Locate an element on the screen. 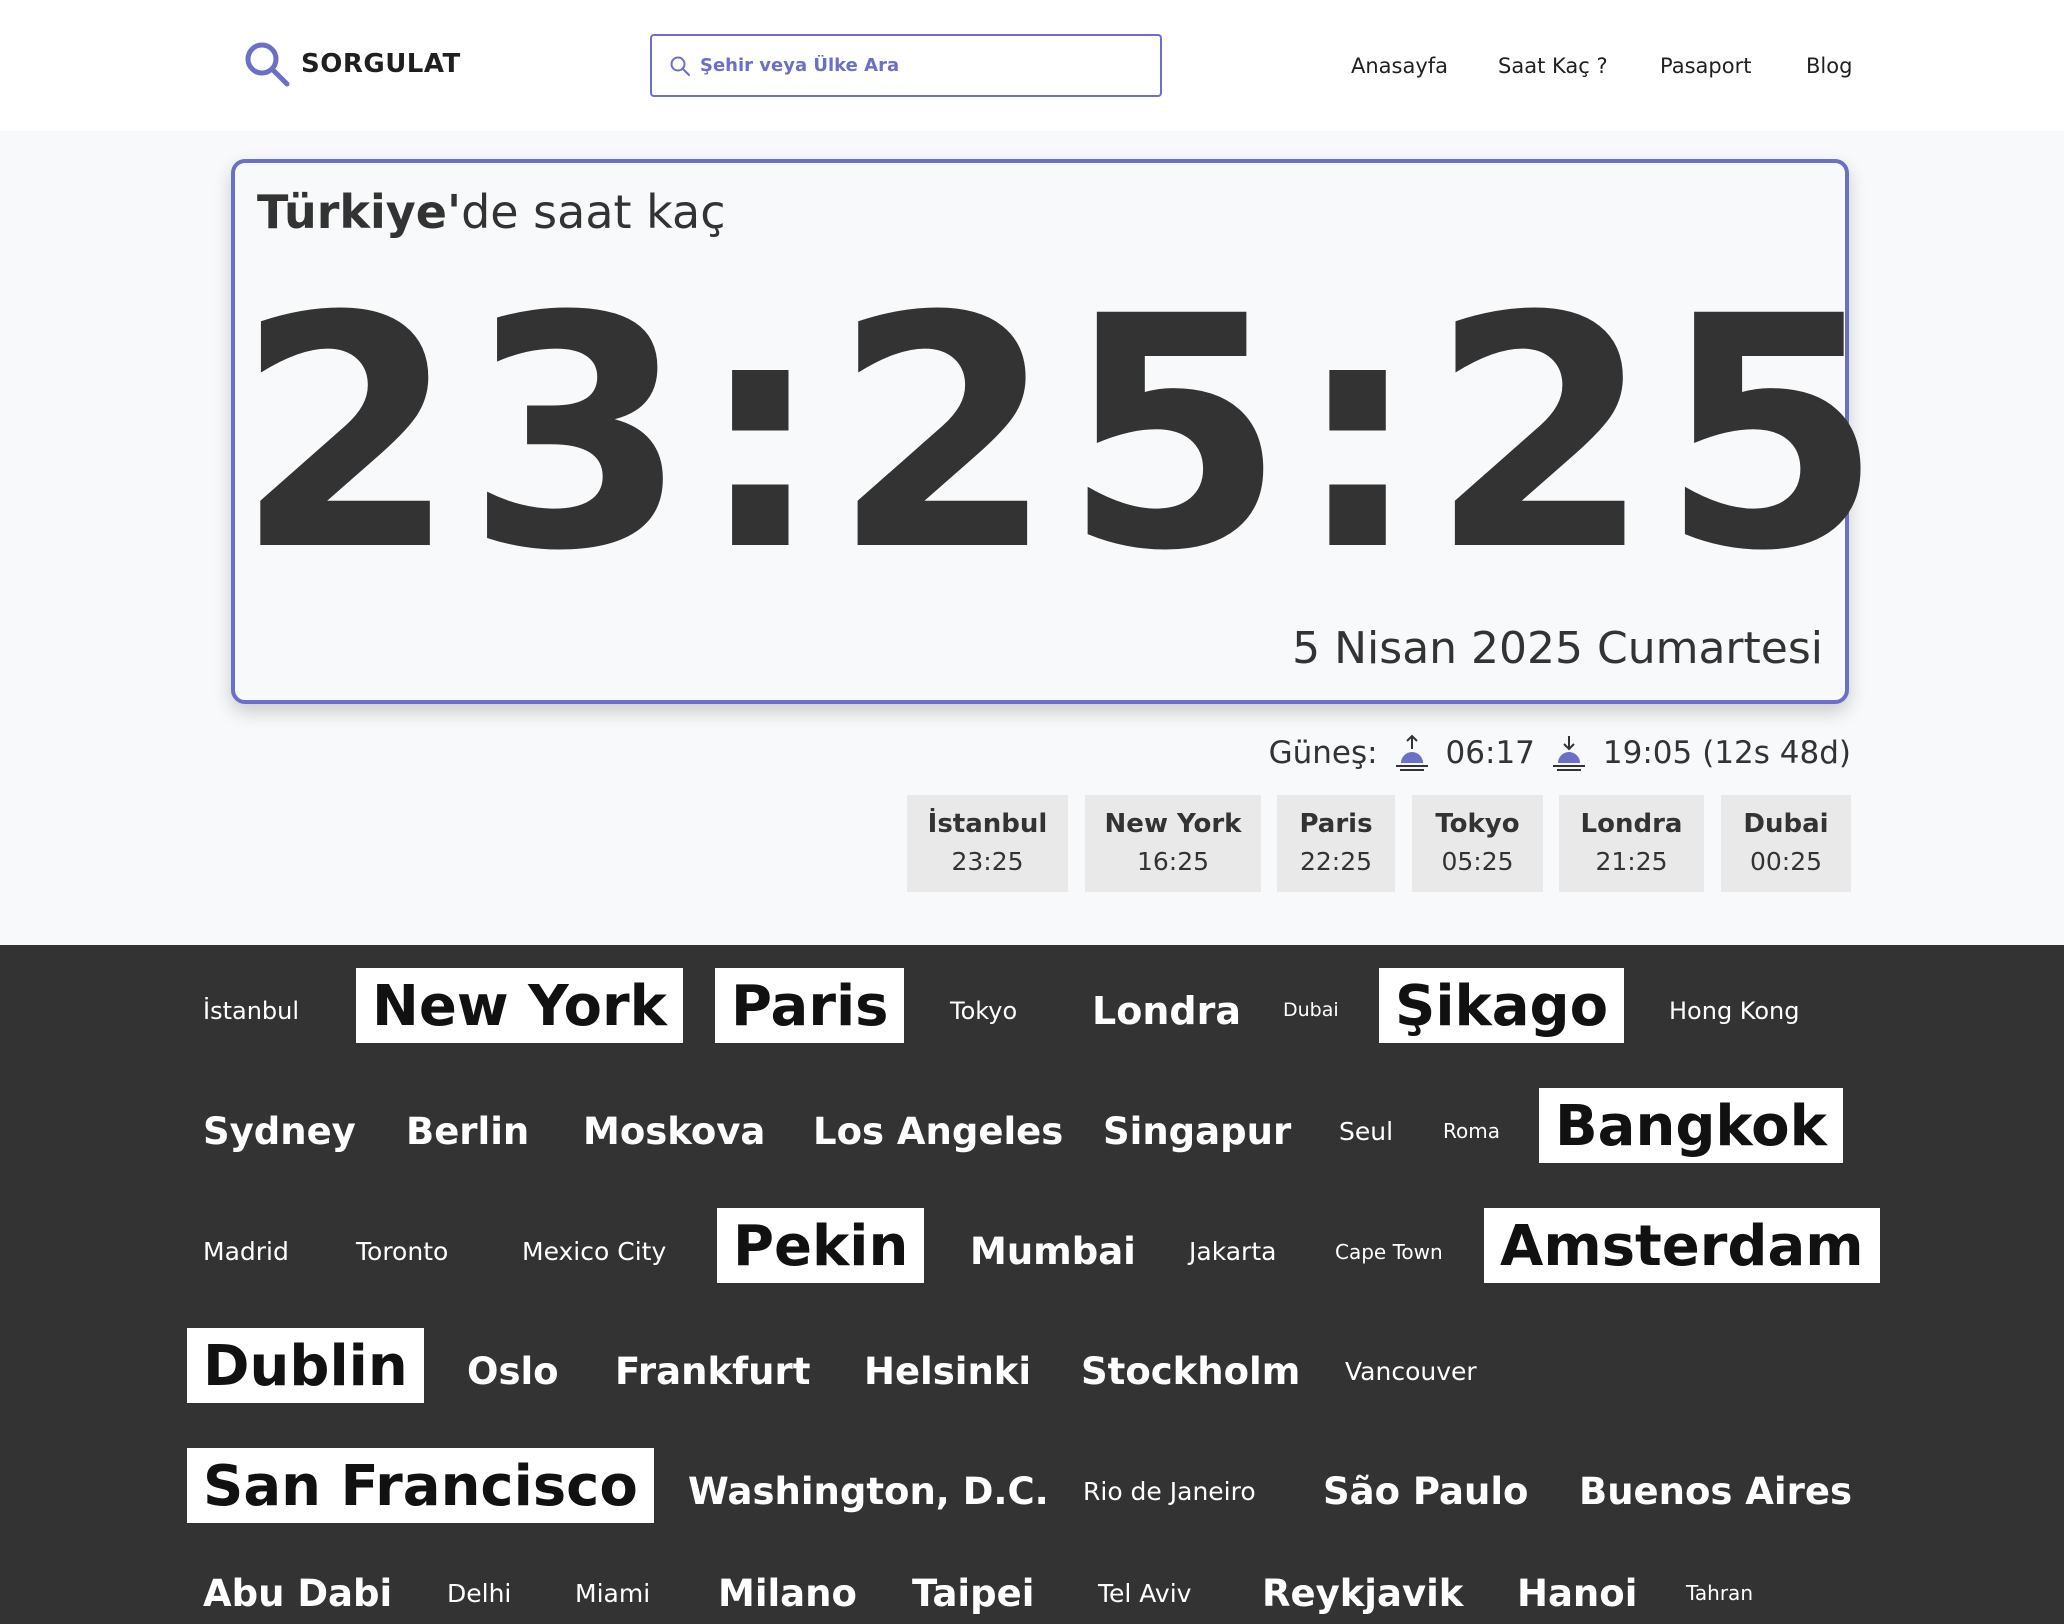 Image resolution: width=2064 pixels, height=1624 pixels. city-link: Frankfurt is located at coordinates (712, 1371).